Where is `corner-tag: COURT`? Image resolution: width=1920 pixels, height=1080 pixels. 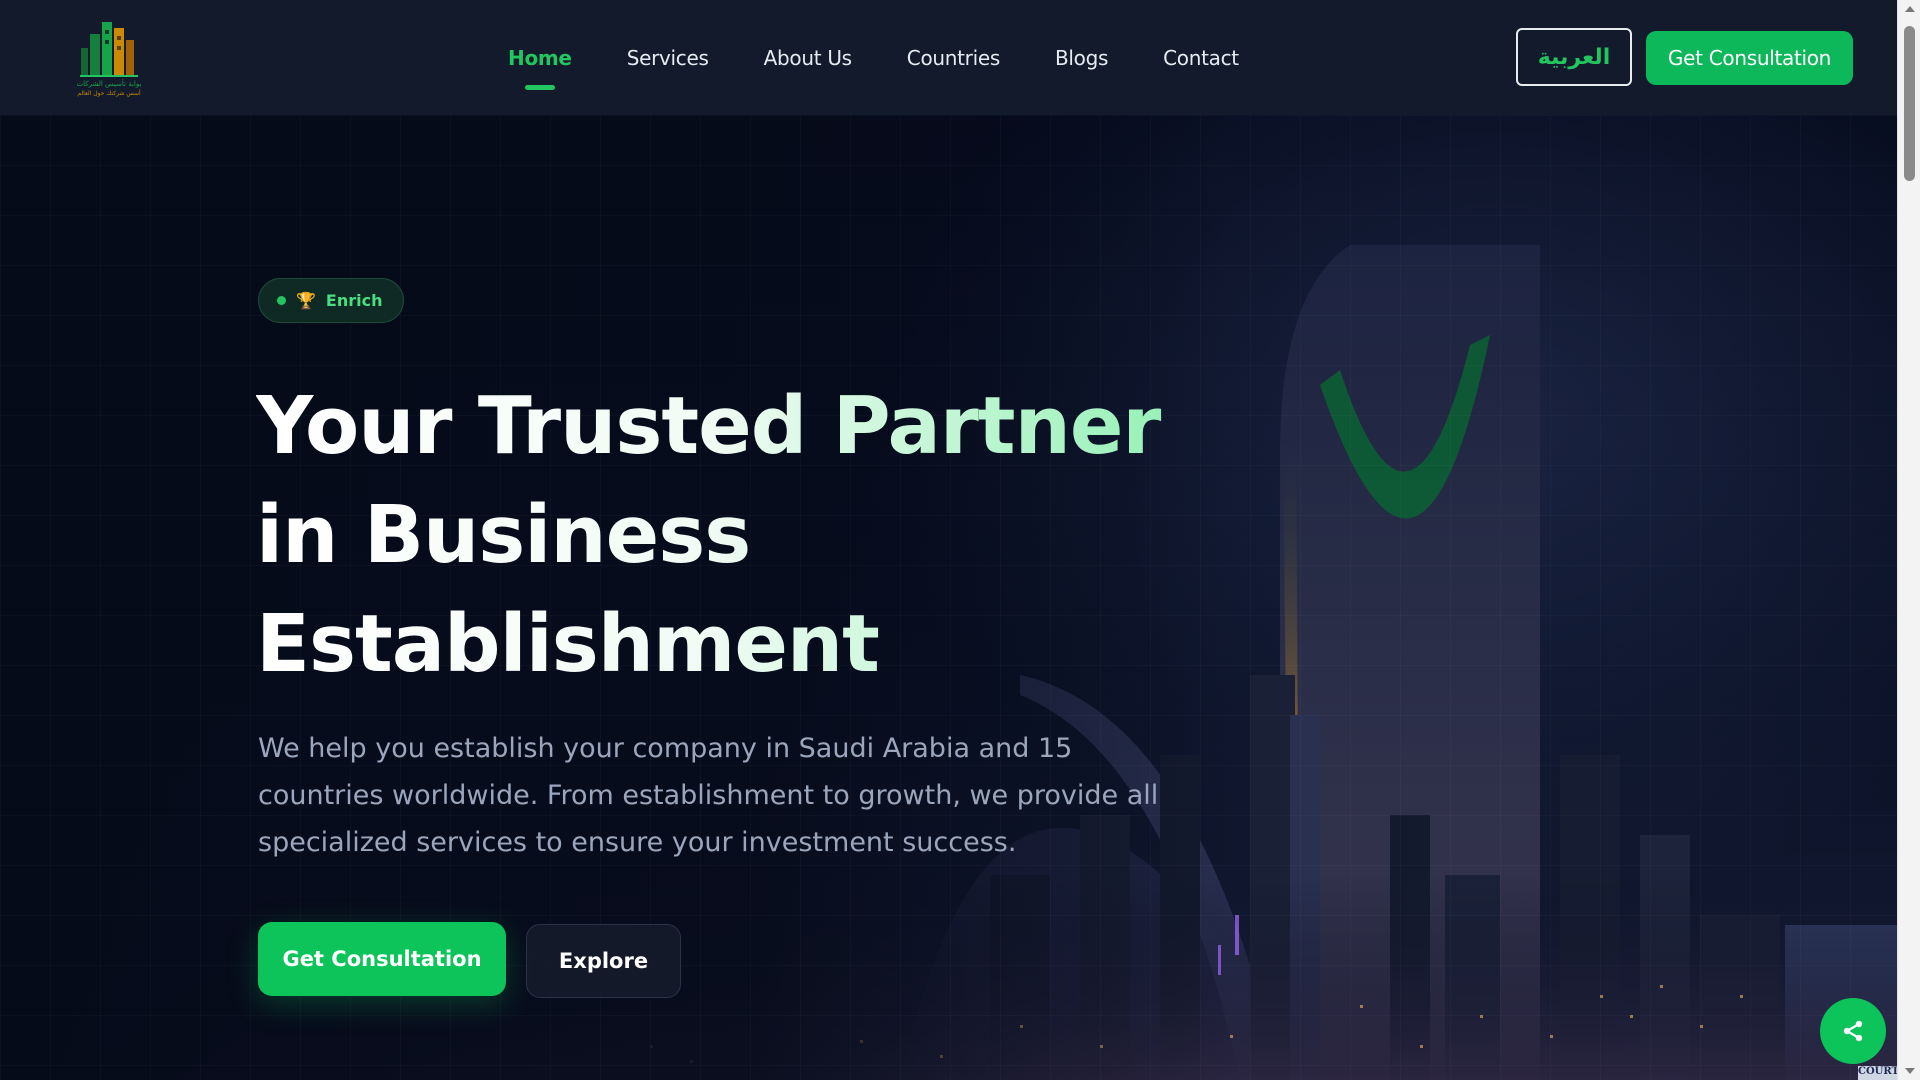 corner-tag: COURT is located at coordinates (1877, 1073).